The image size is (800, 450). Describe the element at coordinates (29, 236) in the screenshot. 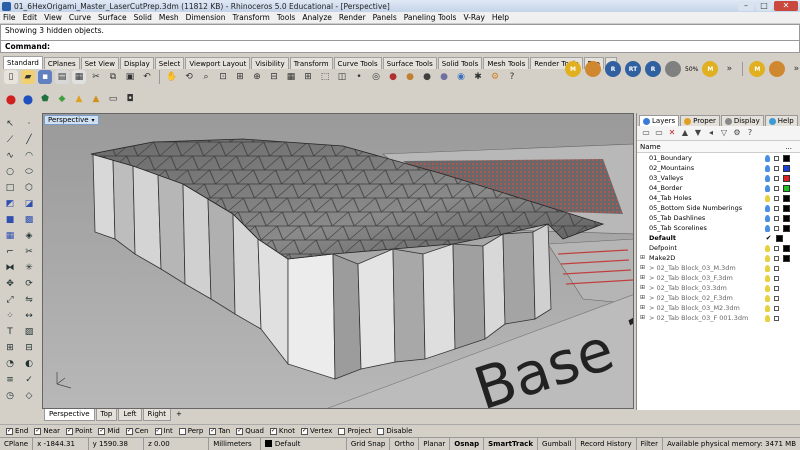

I see `boolean-icon: ◈` at that location.